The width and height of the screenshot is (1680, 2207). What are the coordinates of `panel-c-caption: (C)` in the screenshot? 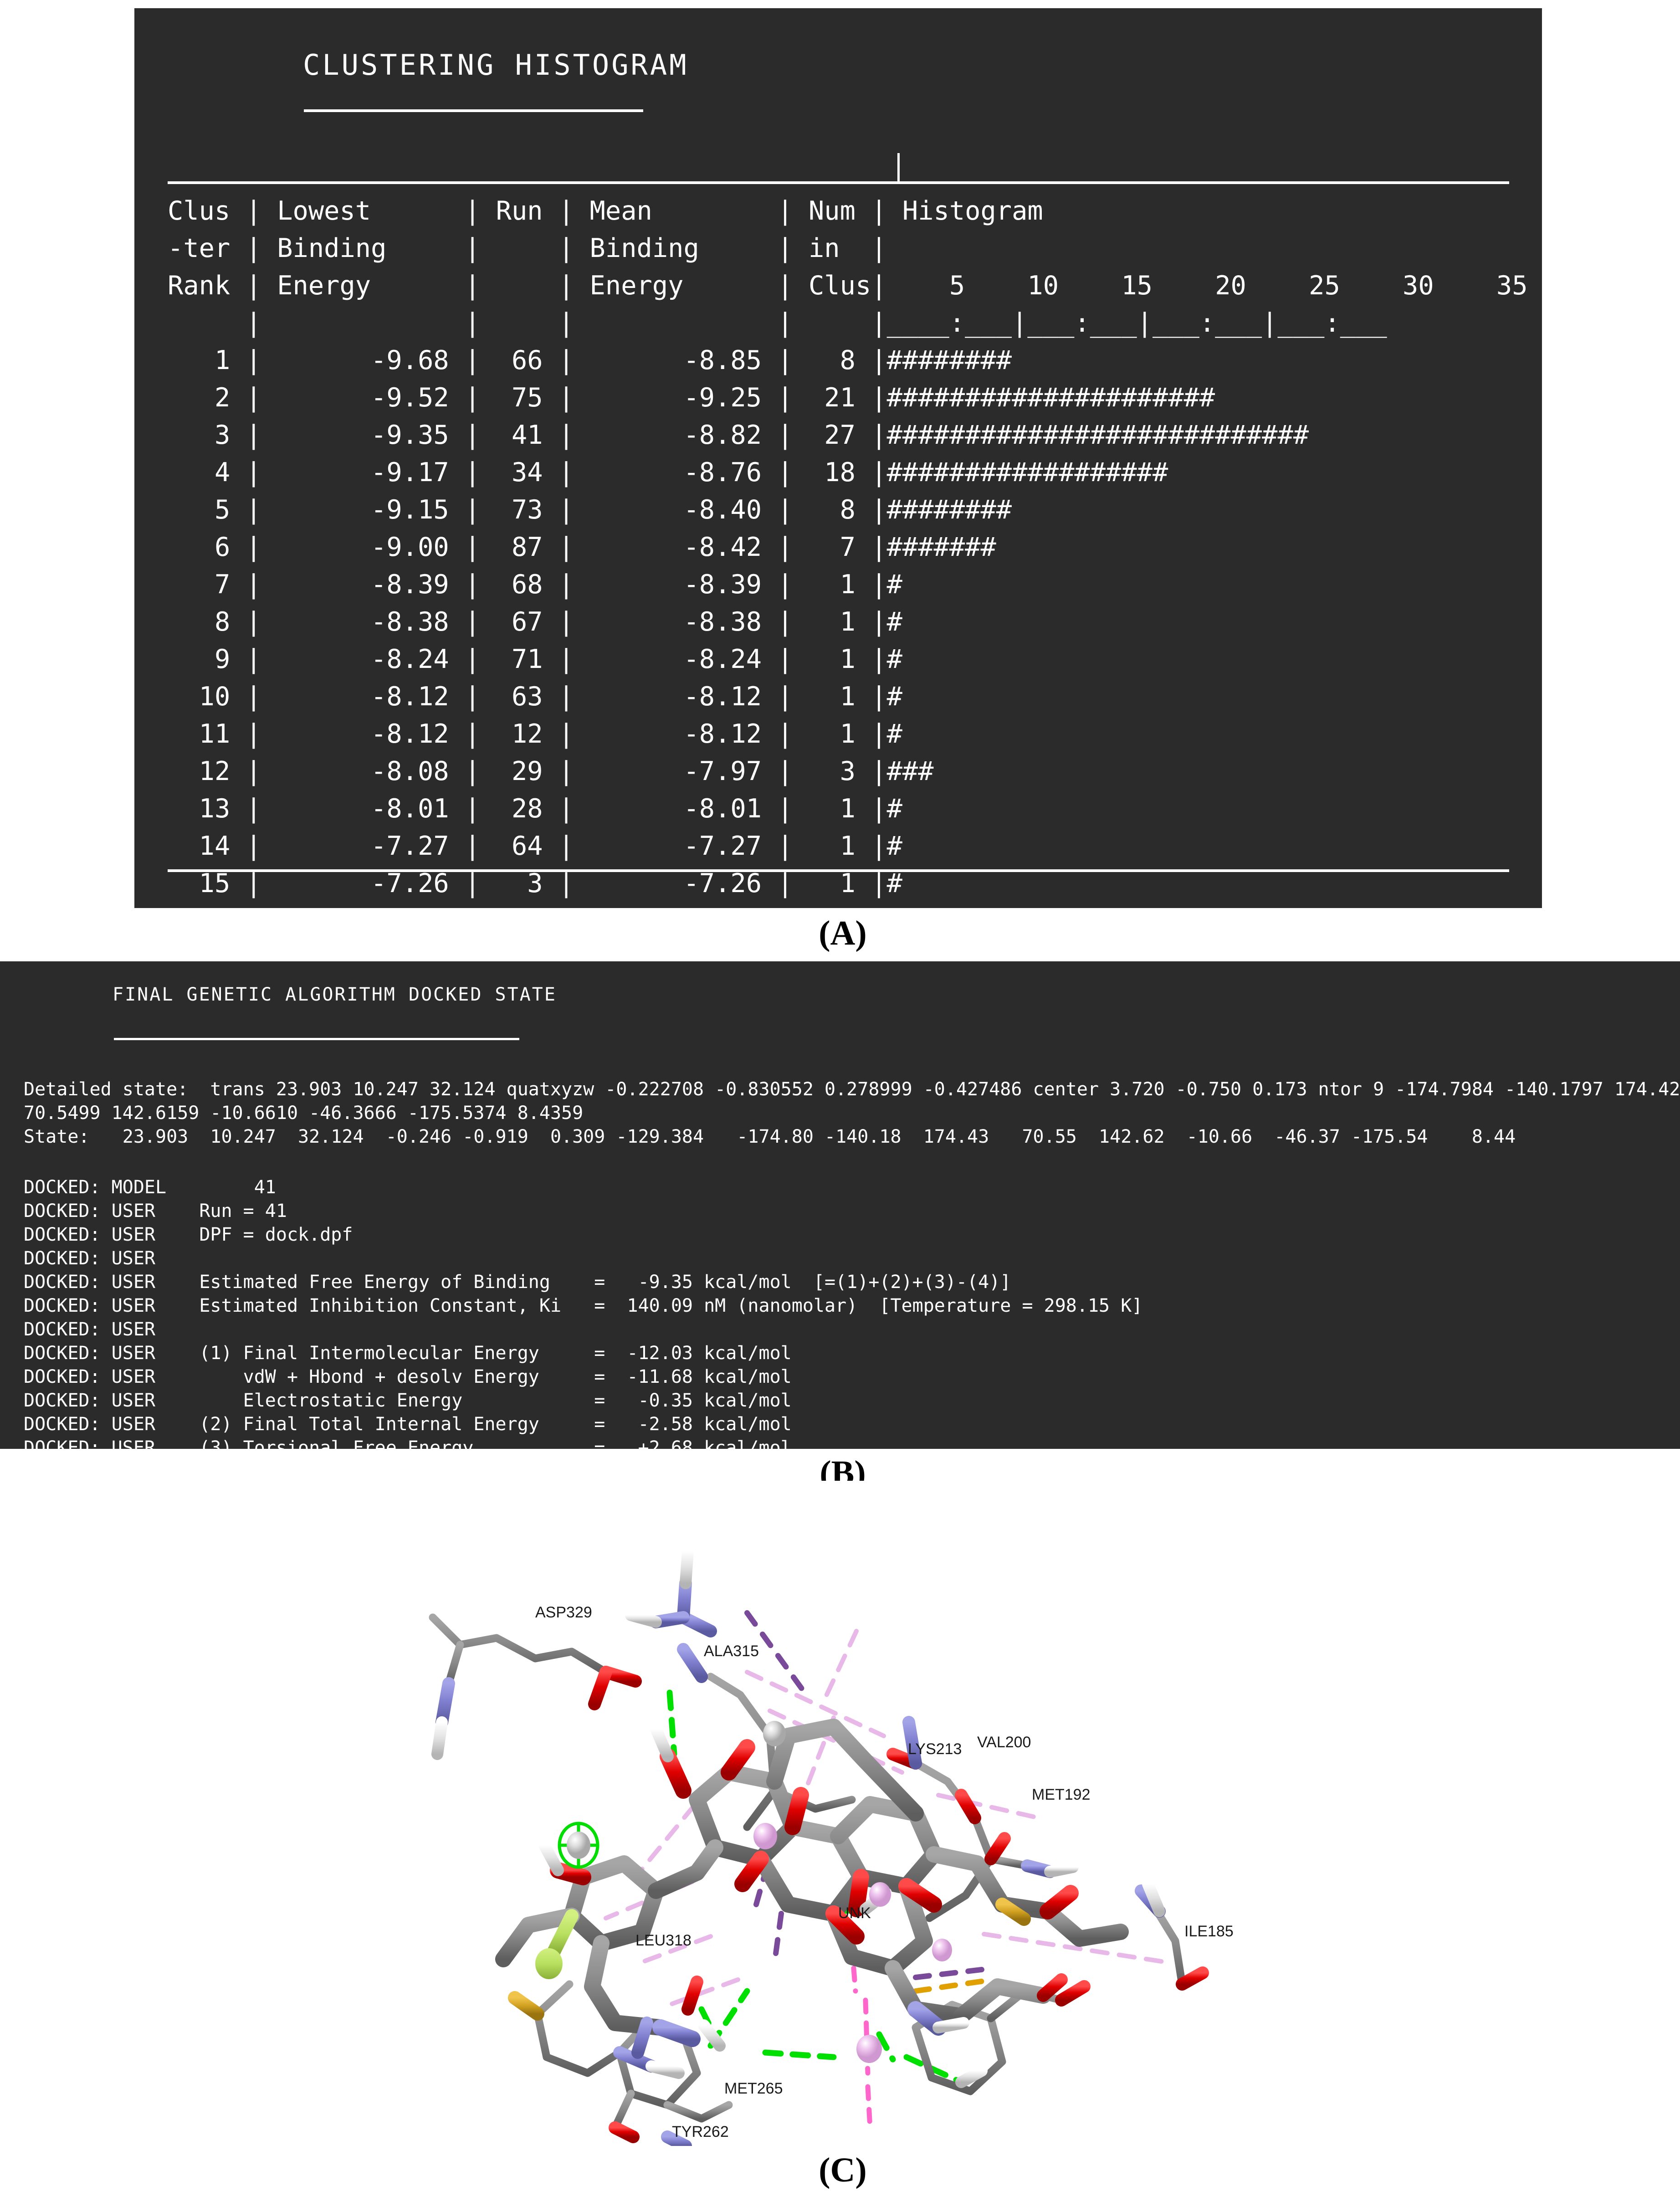 It's located at (843, 2170).